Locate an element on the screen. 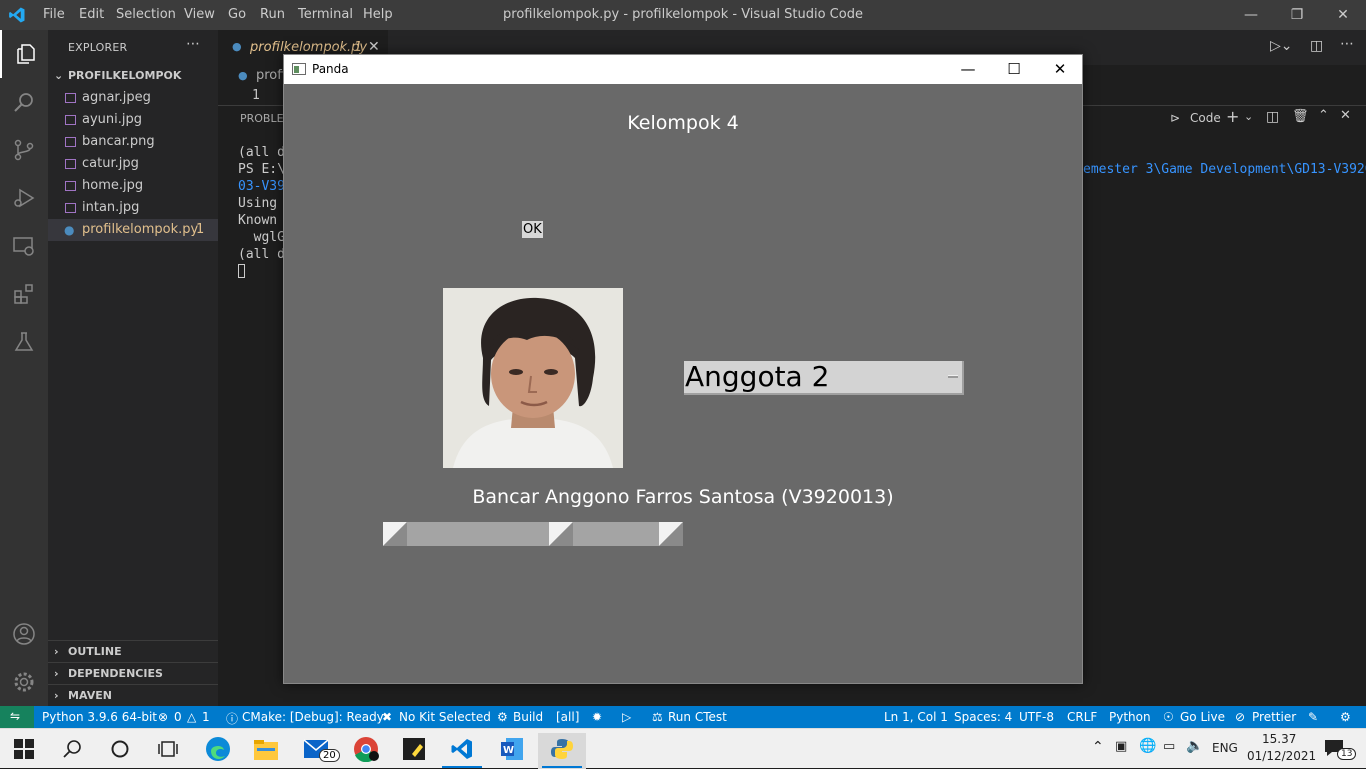 This screenshot has width=1366, height=769. indentation: Spaces: 4 is located at coordinates (983, 717).